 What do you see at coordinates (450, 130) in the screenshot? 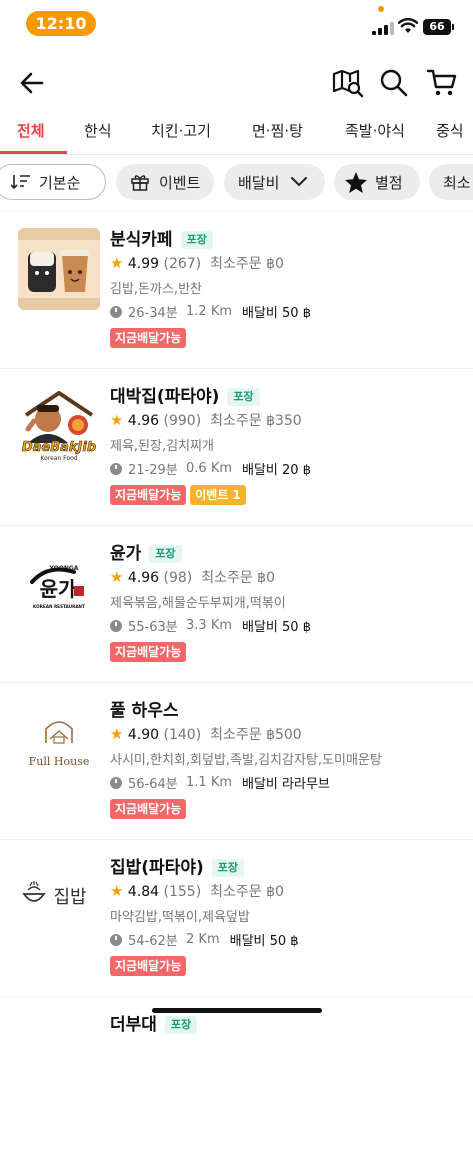
I see `tab-chinese: 중식` at bounding box center [450, 130].